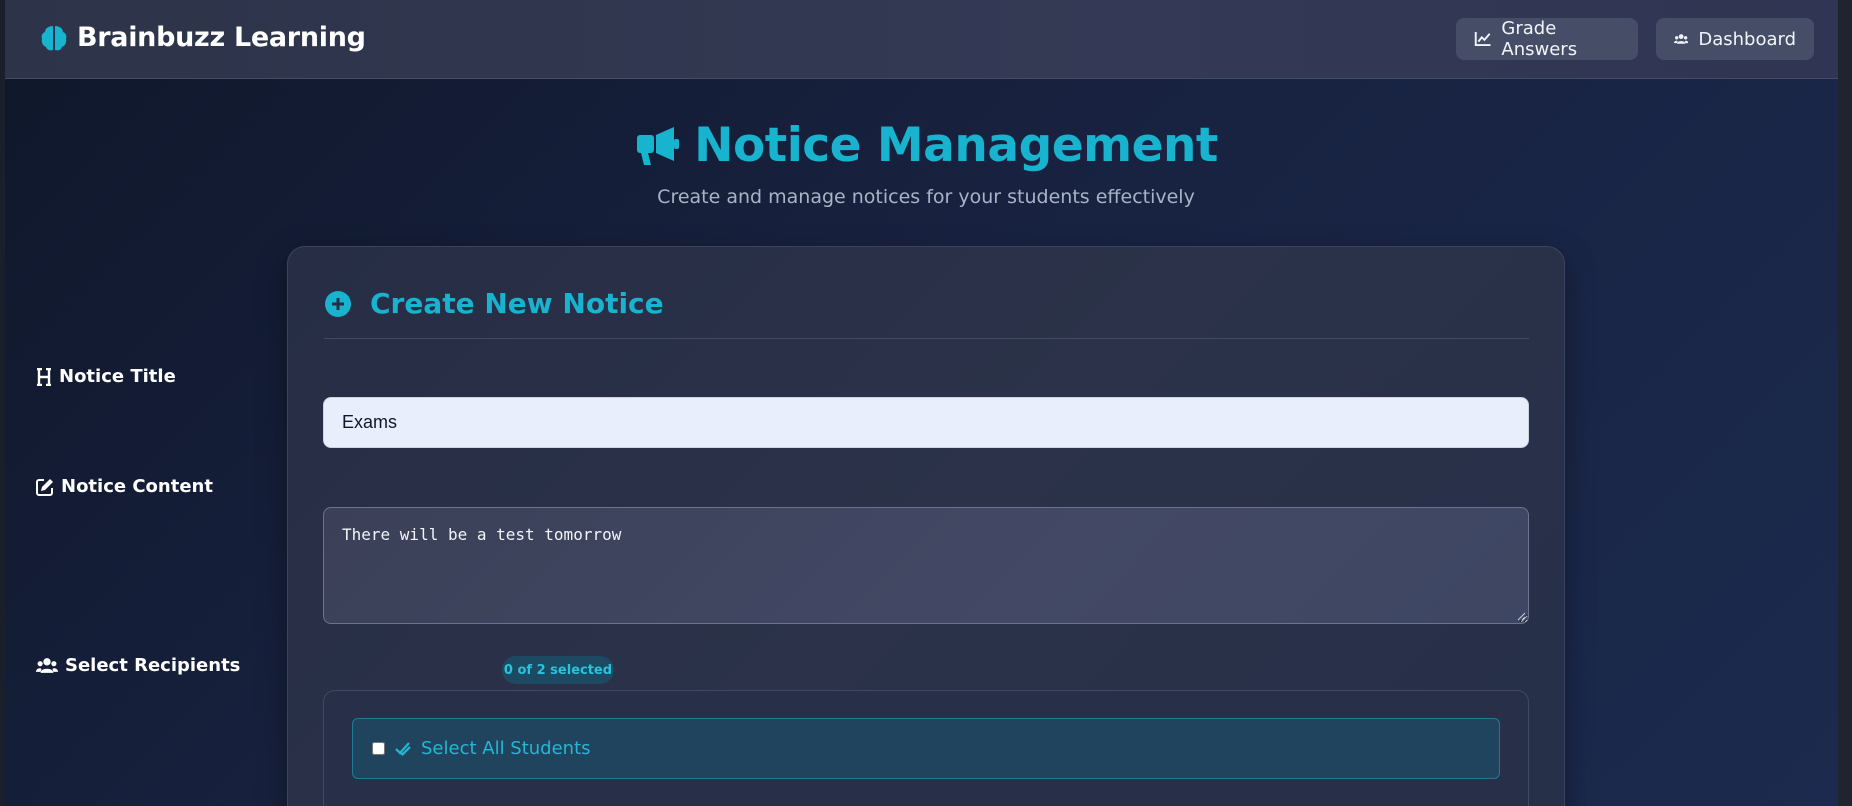 This screenshot has height=806, width=1852. I want to click on brand: Brainbuzz Learning, so click(203, 37).